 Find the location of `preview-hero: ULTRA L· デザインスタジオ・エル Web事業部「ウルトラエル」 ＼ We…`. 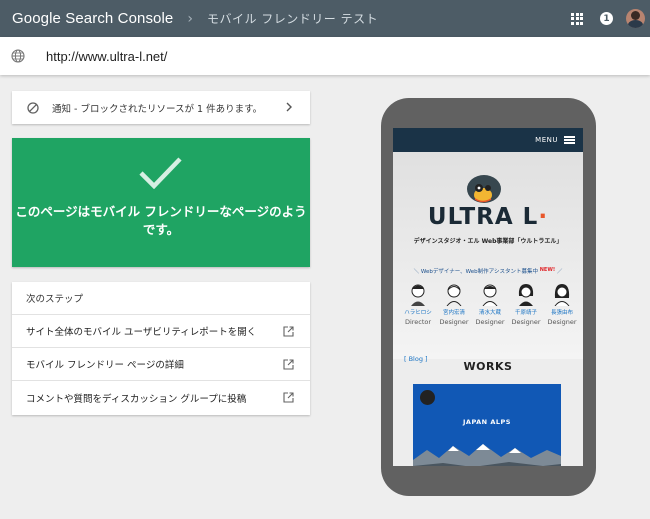

preview-hero: ULTRA L· デザインスタジオ・エル Web事業部「ウルトラエル」 ＼ We… is located at coordinates (488, 257).